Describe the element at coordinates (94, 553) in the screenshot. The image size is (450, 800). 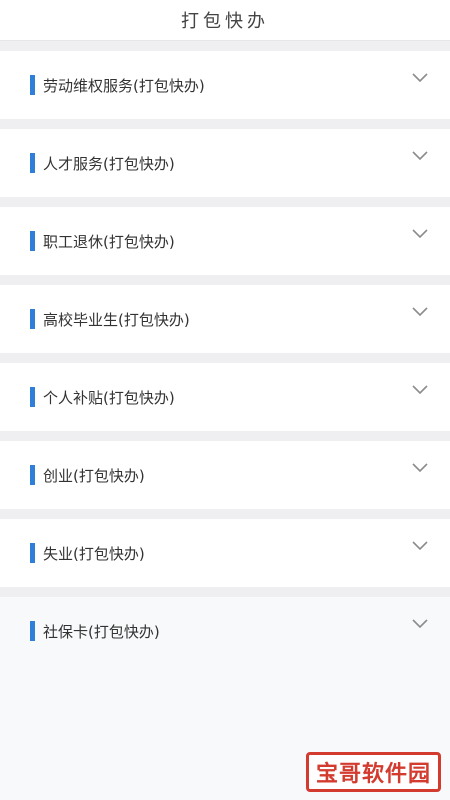
I see `section-label: 失业(打包快办)` at that location.